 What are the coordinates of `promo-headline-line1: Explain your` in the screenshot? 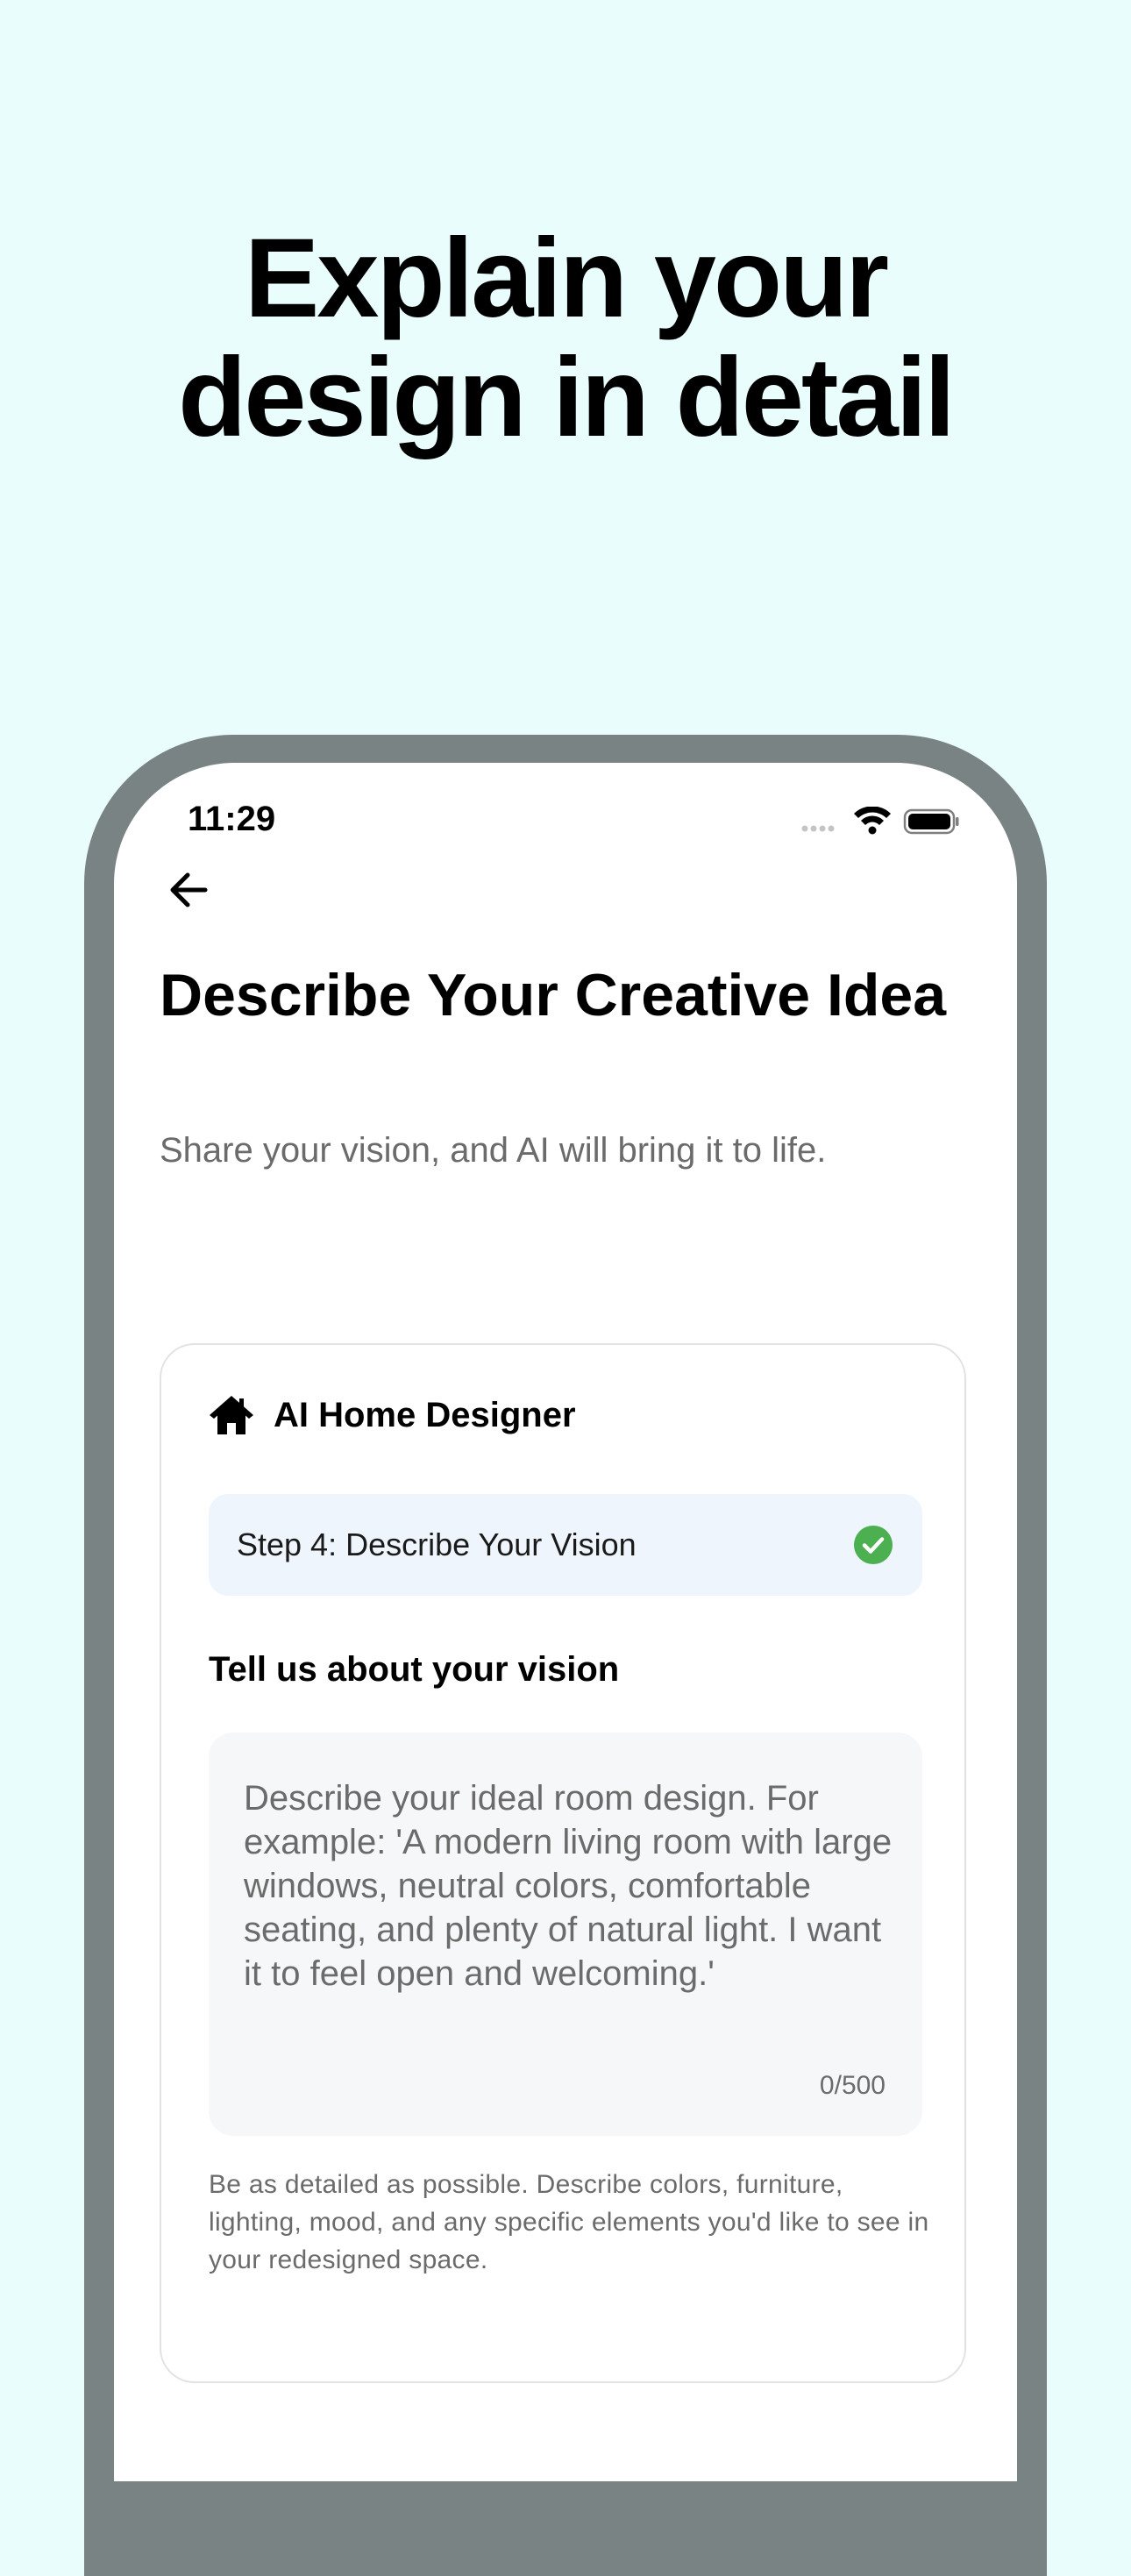 It's located at (566, 278).